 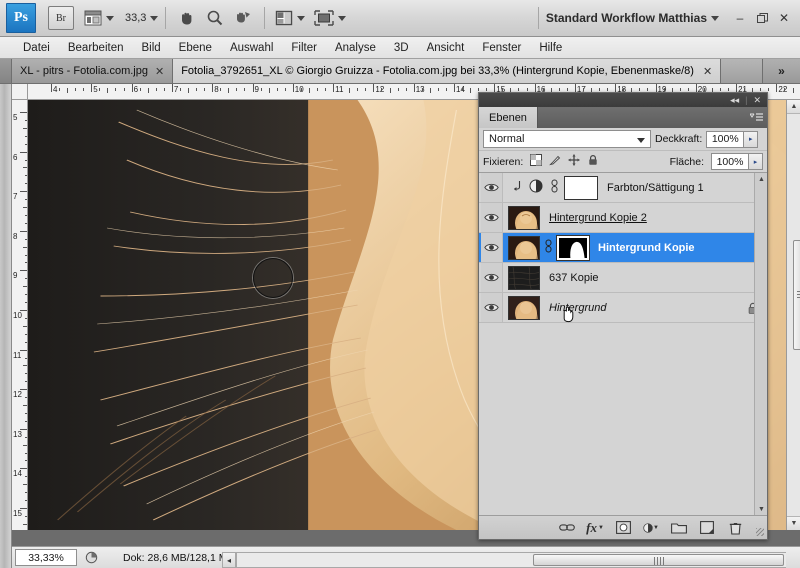 I want to click on panel-title-bar: ◂◂ | ✕, so click(x=623, y=100).